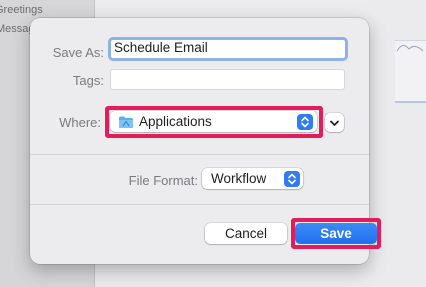  Describe the element at coordinates (227, 79) in the screenshot. I see `tags-field` at that location.